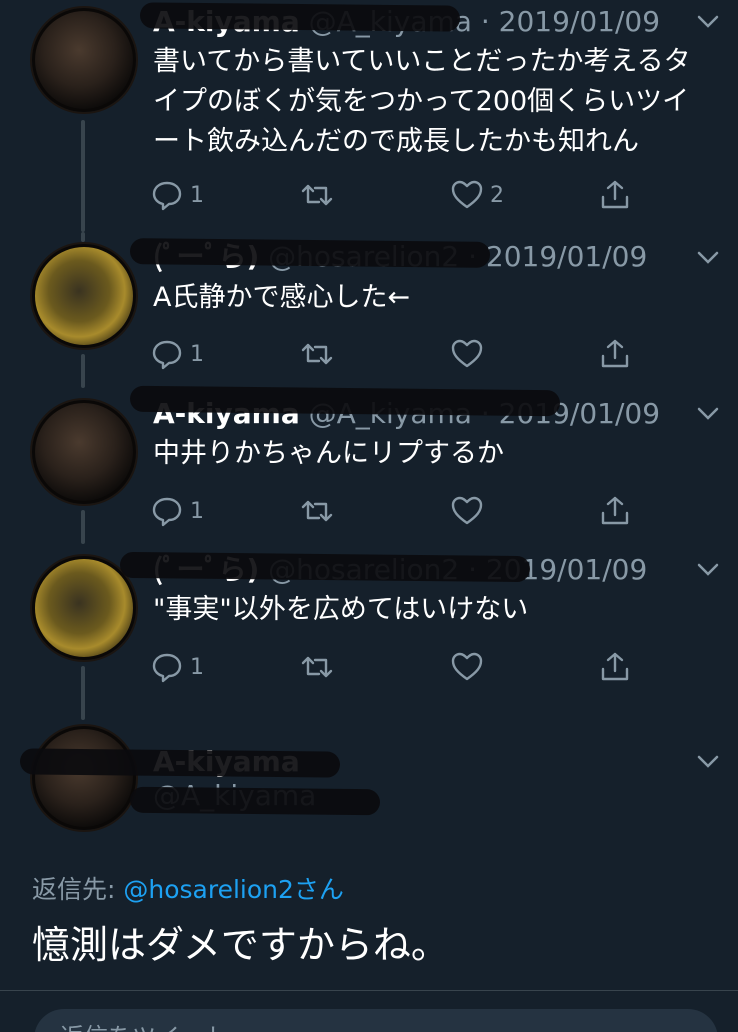 The height and width of the screenshot is (1032, 738). I want to click on tweet-actions: 1 2, so click(395, 195).